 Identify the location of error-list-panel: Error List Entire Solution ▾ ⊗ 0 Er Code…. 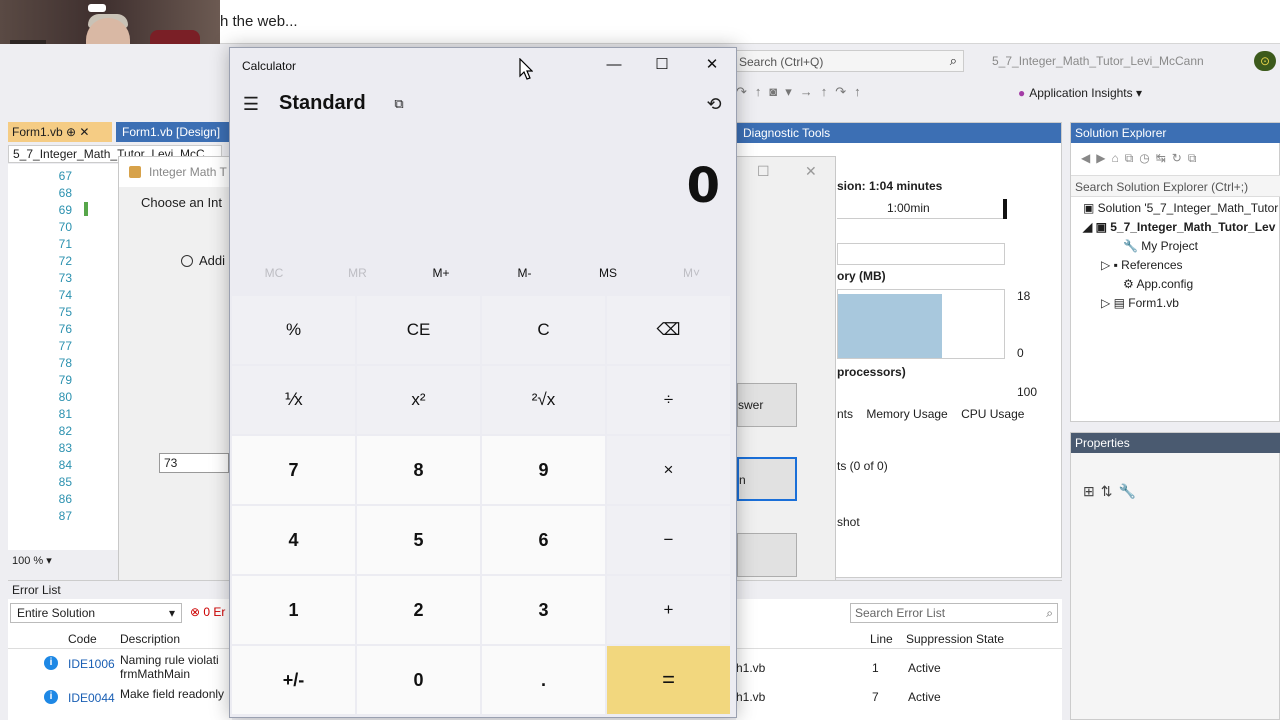
(120, 650).